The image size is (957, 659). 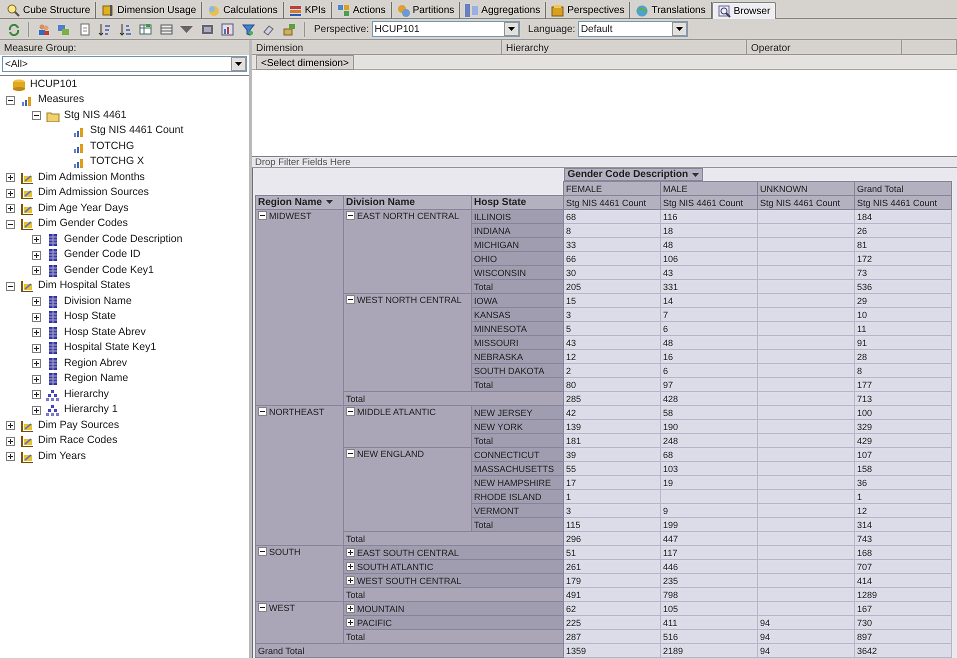 I want to click on row-header: INDIANA, so click(x=518, y=231).